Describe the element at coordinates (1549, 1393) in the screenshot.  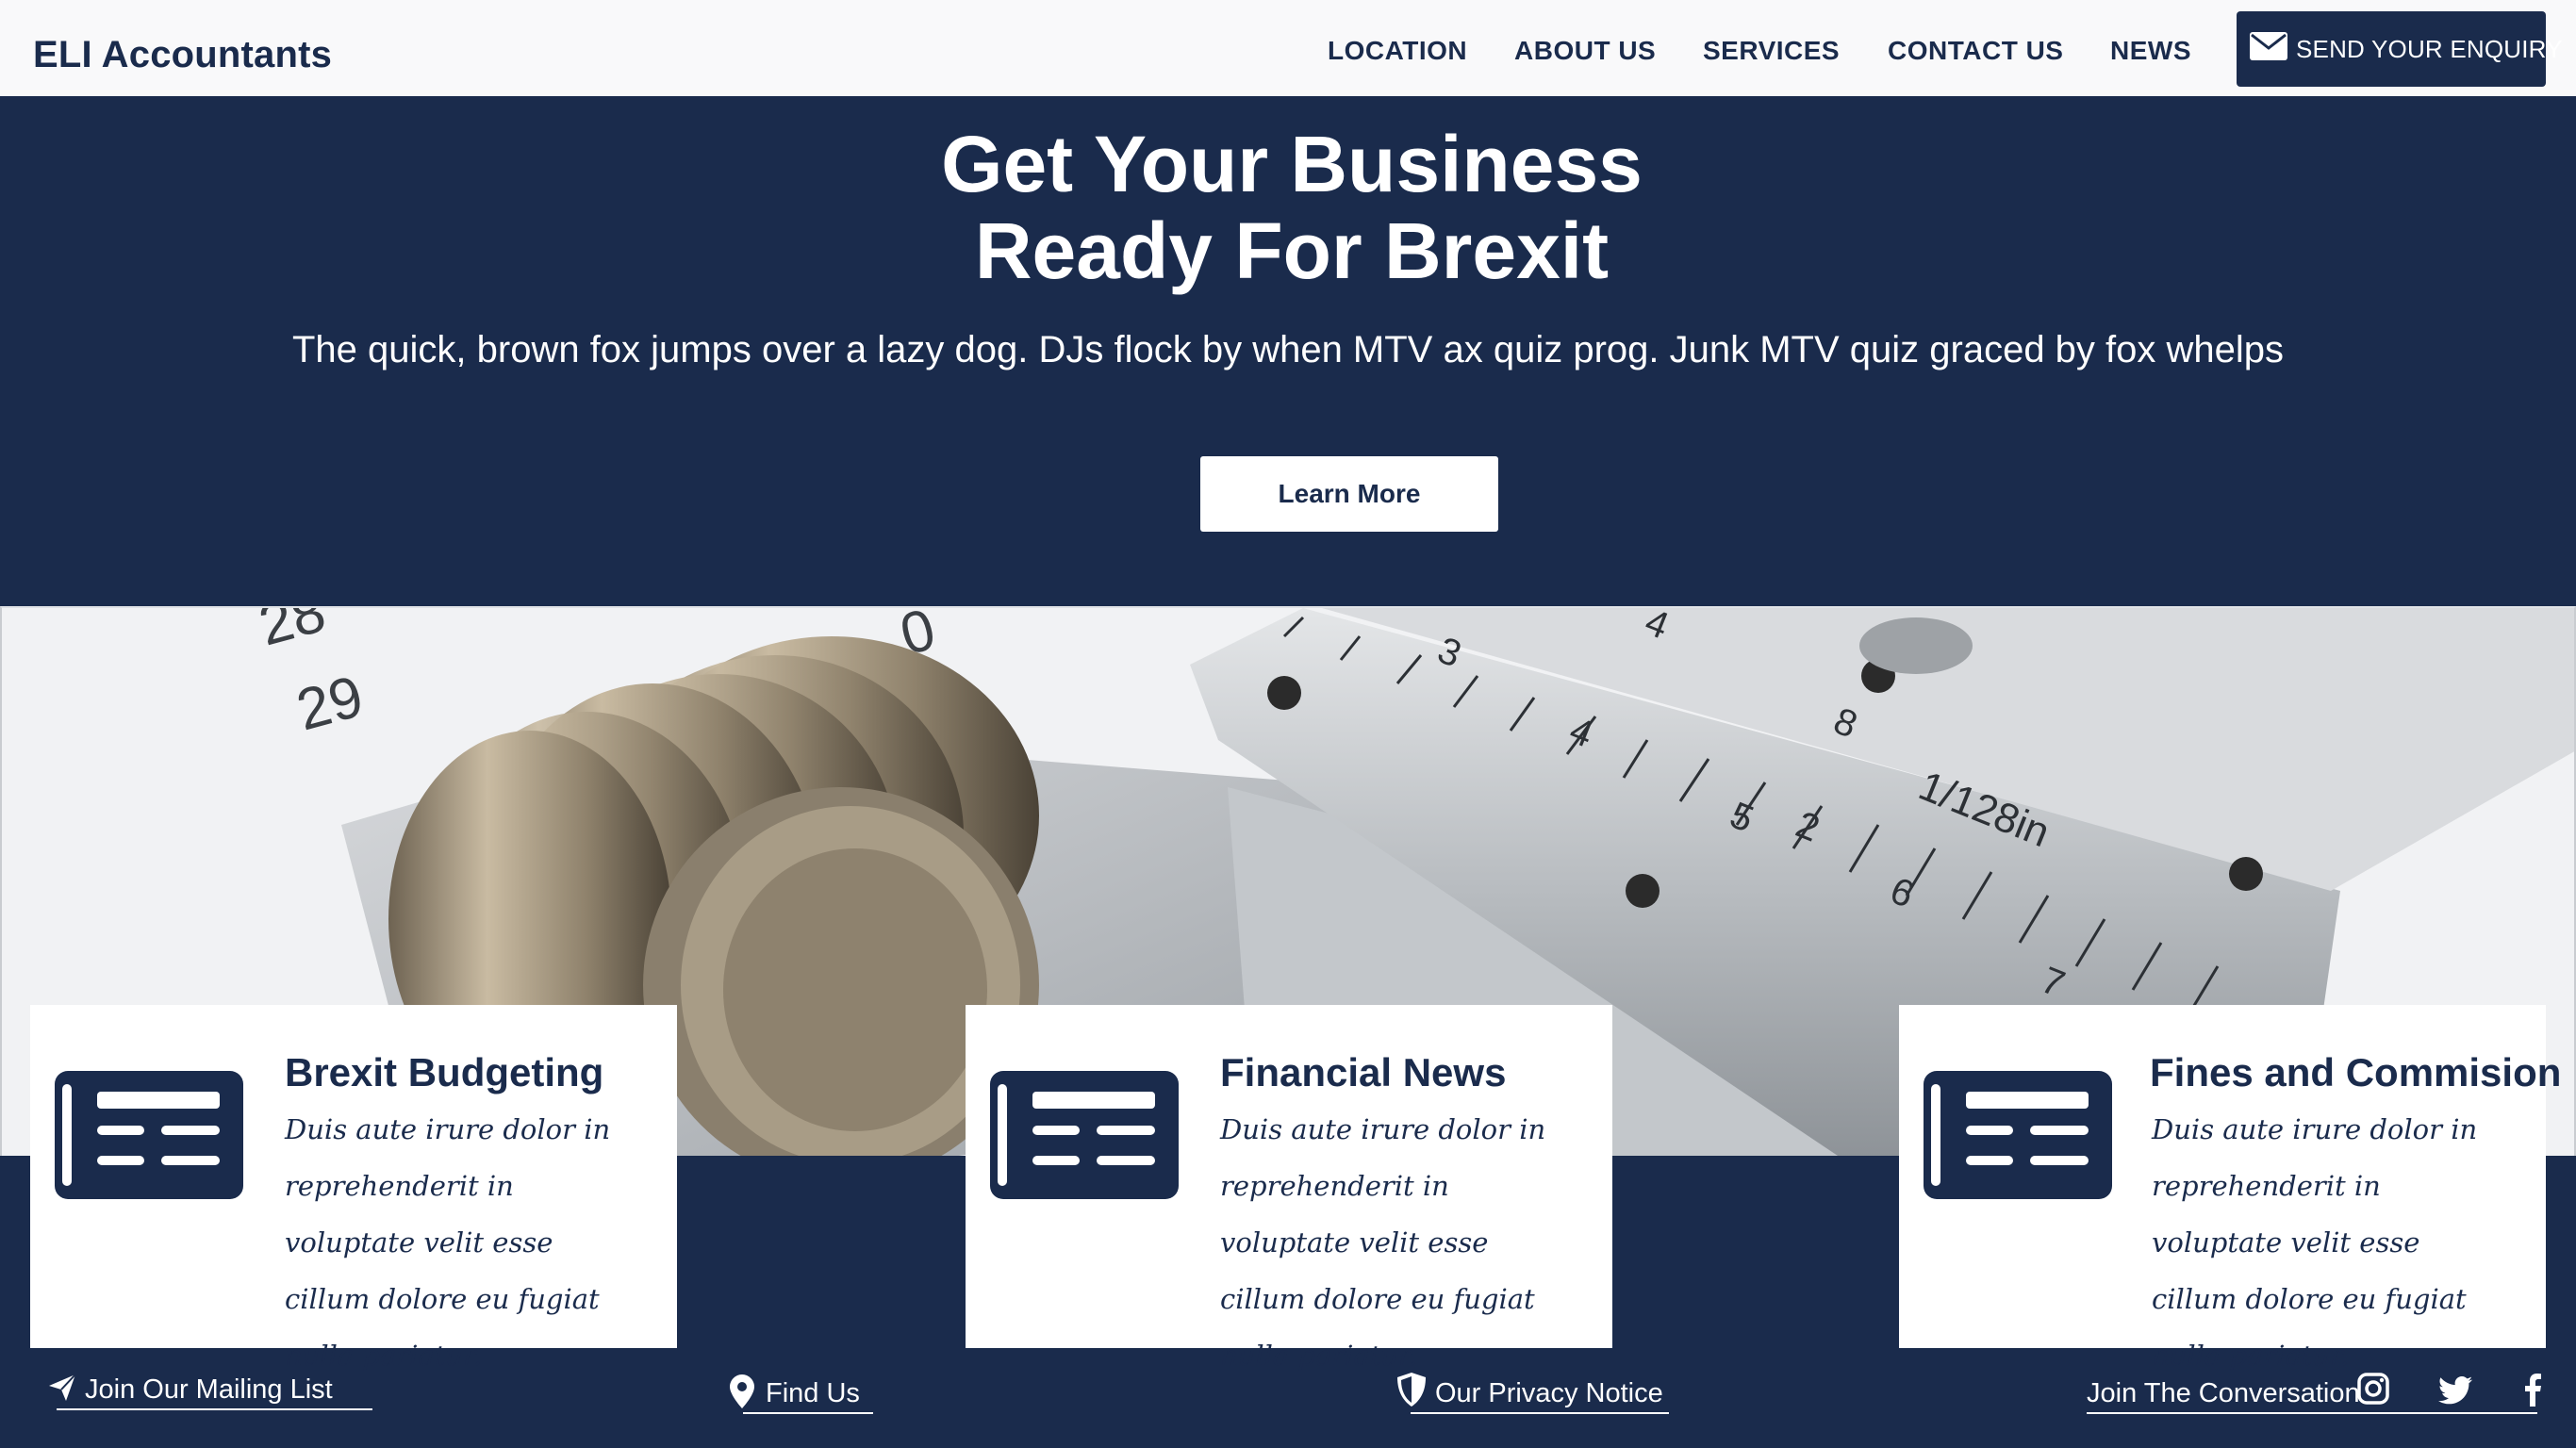
I see `footer-privacy-notice-label: Our Privacy Notice` at that location.